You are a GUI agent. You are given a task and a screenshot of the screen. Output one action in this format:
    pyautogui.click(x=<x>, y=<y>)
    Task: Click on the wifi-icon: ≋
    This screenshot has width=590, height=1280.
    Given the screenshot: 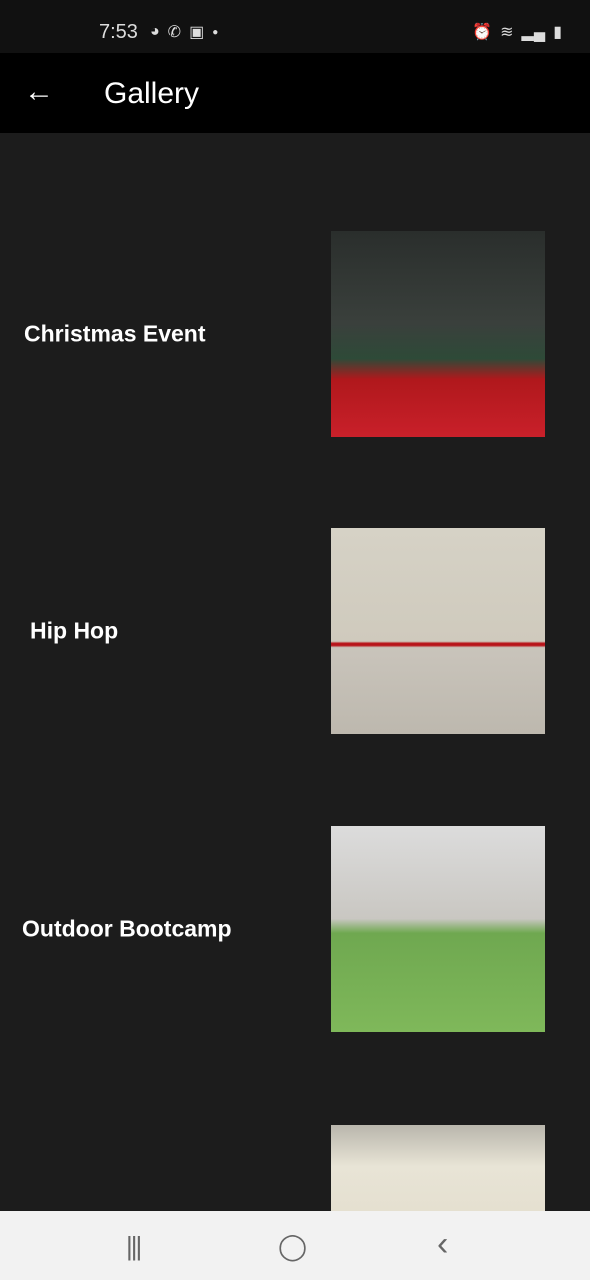 What is the action you would take?
    pyautogui.click(x=507, y=32)
    